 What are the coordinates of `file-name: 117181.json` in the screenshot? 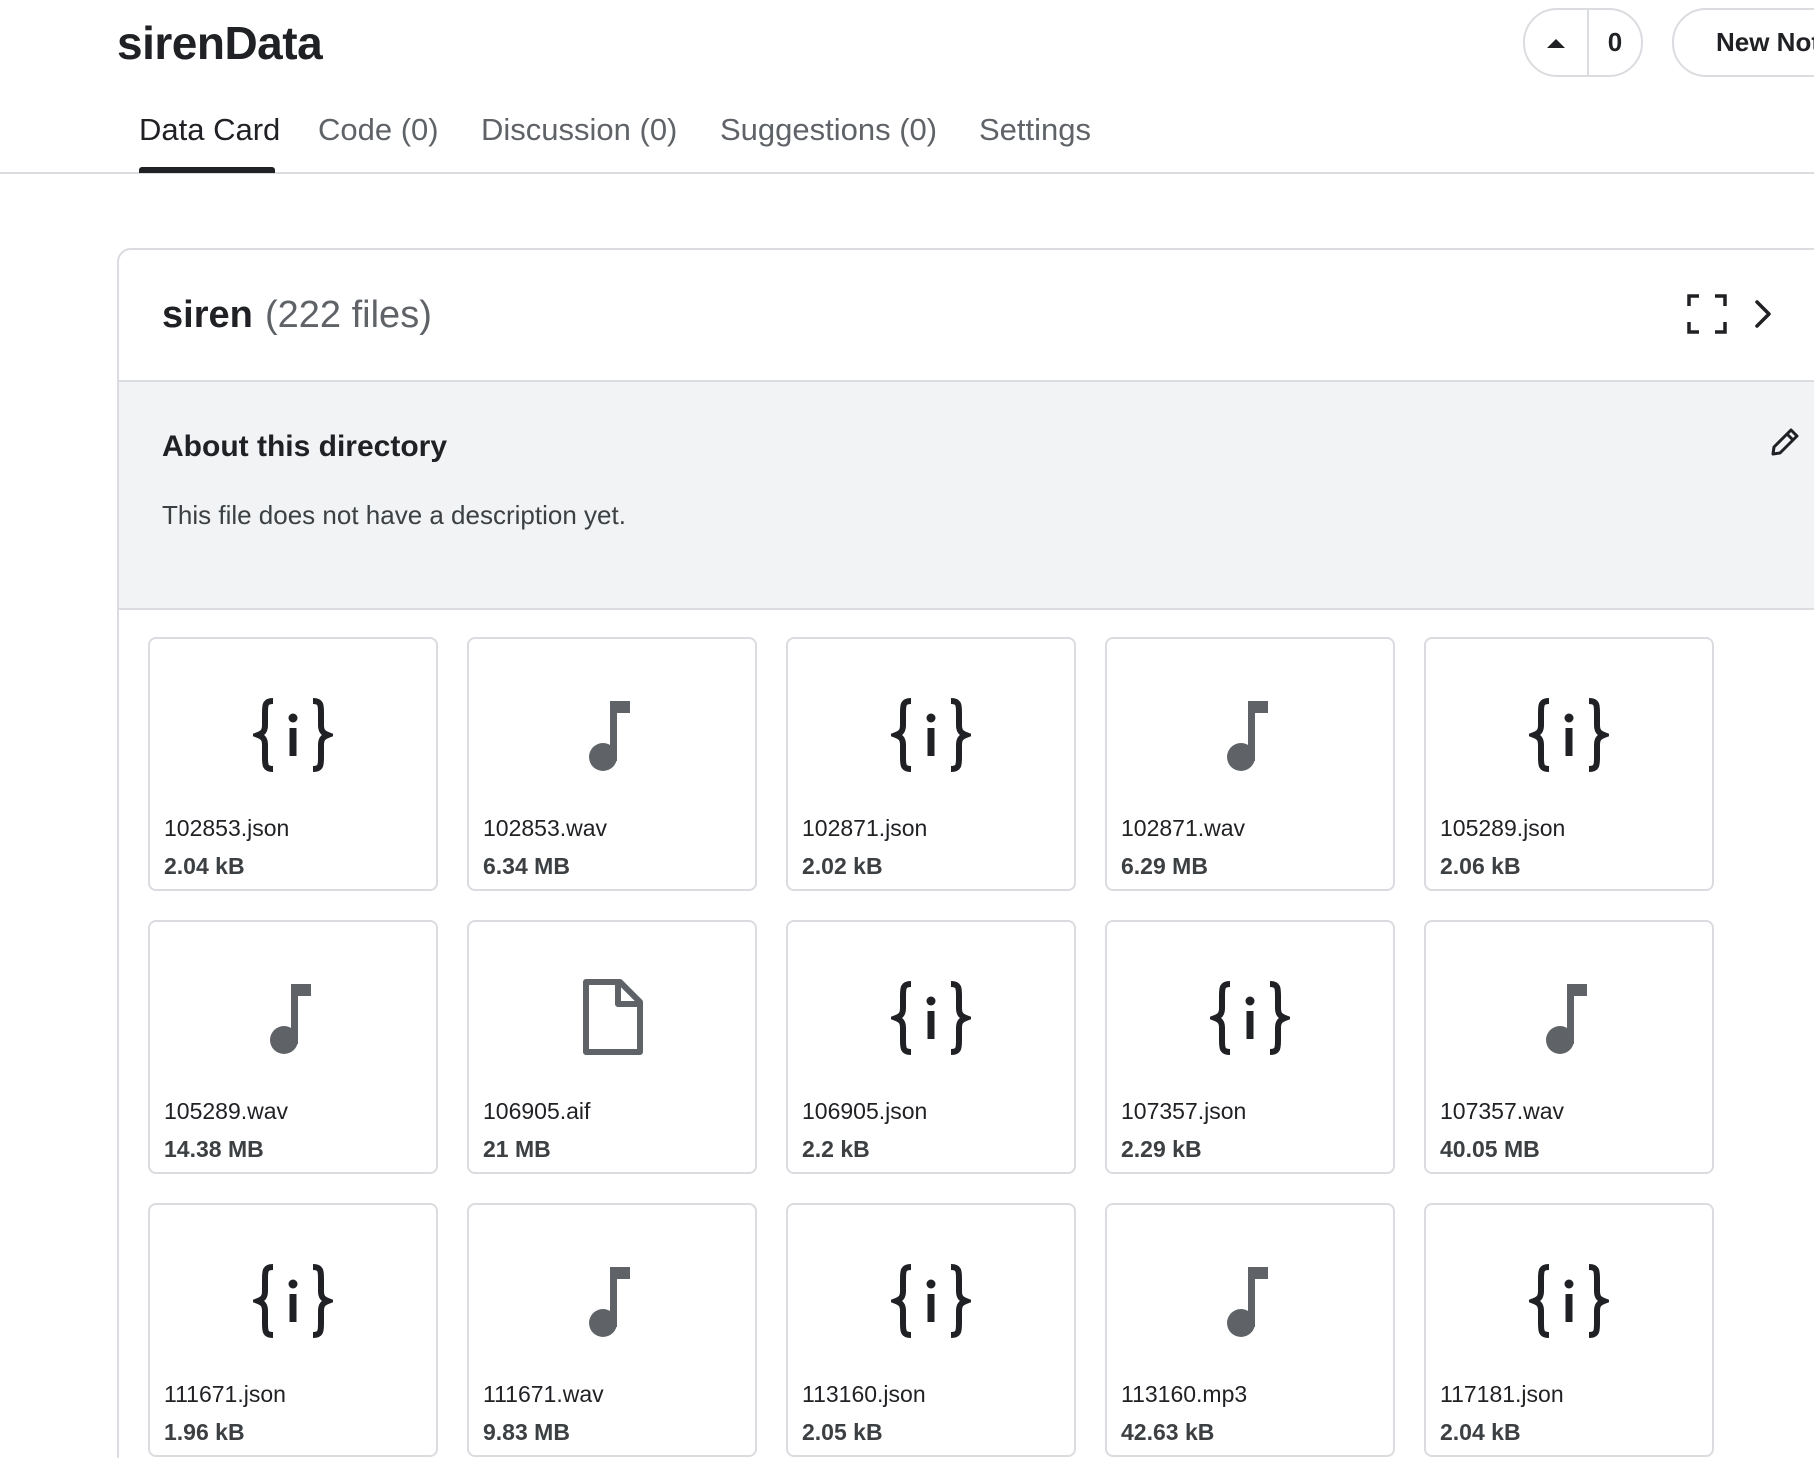 It's located at (1502, 1394).